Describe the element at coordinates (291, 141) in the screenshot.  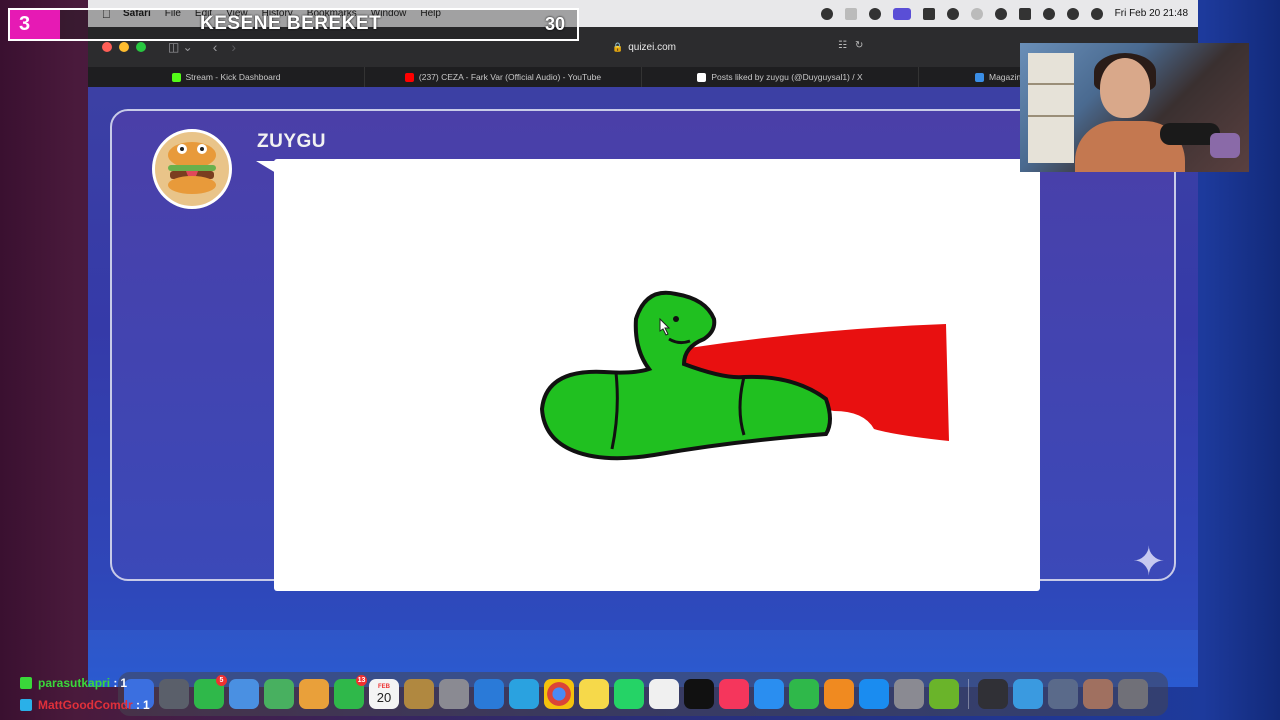
I see `player-name: ZUYGU` at that location.